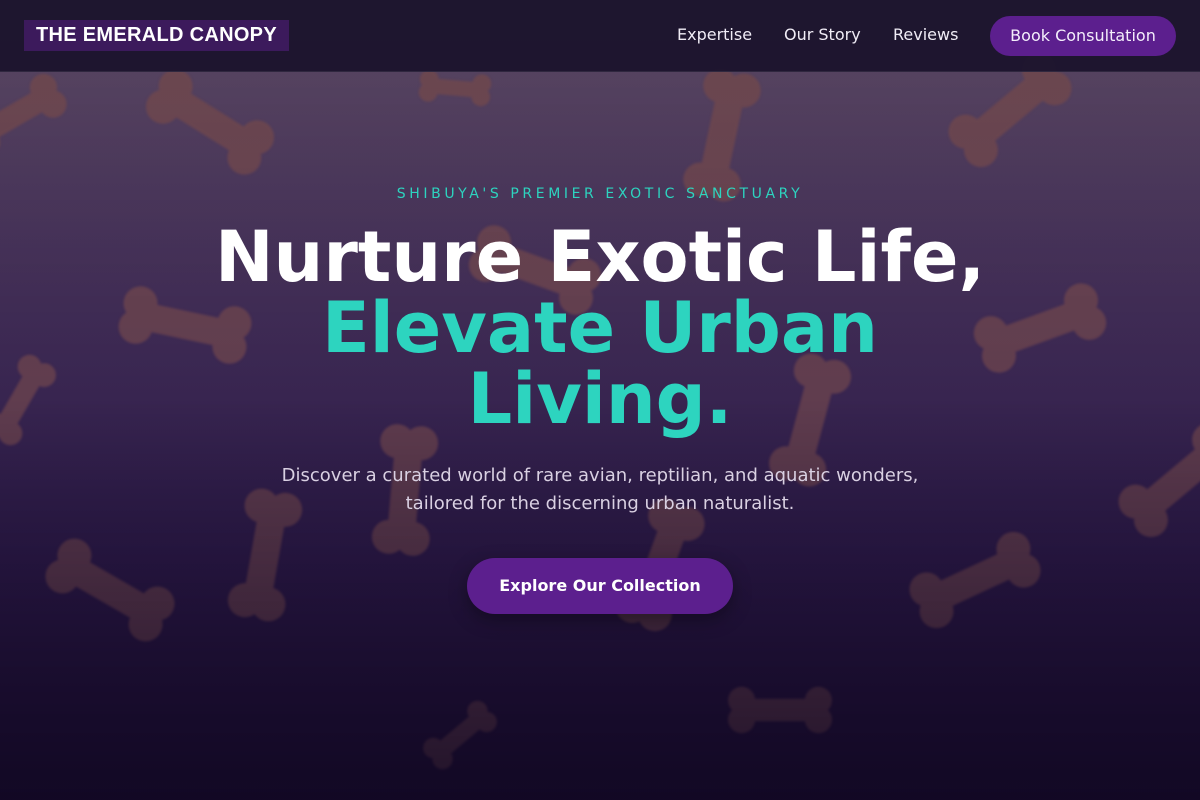 Image resolution: width=1200 pixels, height=800 pixels. What do you see at coordinates (156, 35) in the screenshot?
I see `brand-logo: THE EMERALD CANOPY` at bounding box center [156, 35].